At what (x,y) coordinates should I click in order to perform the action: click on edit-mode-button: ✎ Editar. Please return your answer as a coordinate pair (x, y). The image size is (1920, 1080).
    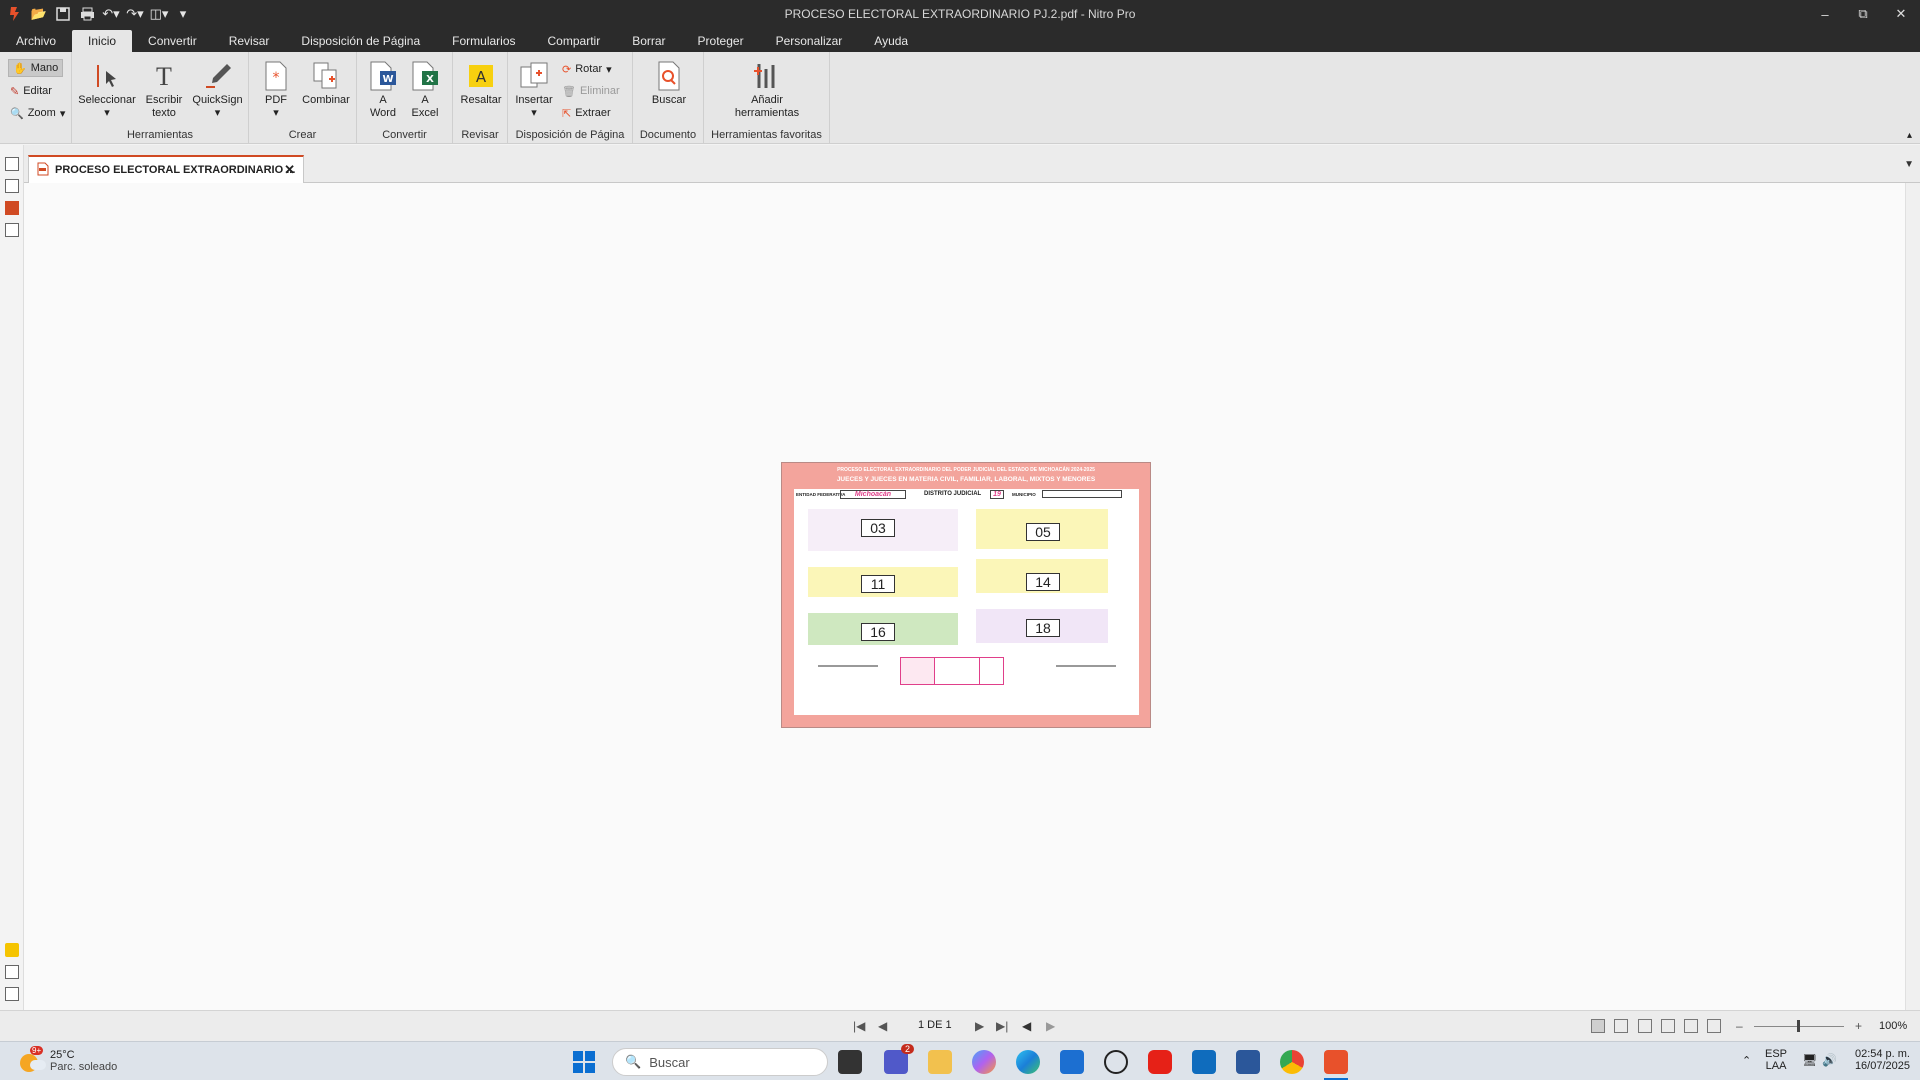
    Looking at the image, I should click on (31, 91).